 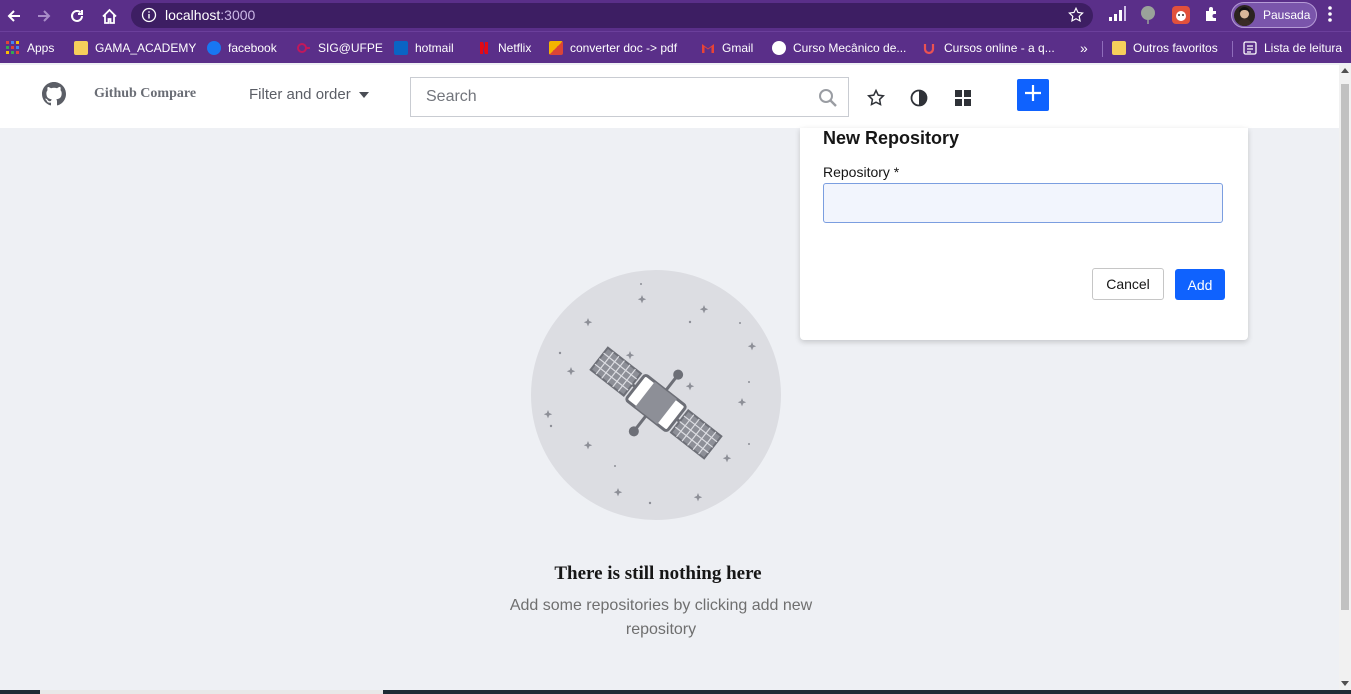 What do you see at coordinates (624, 48) in the screenshot?
I see `bookmark-label: converter doc -> pdf` at bounding box center [624, 48].